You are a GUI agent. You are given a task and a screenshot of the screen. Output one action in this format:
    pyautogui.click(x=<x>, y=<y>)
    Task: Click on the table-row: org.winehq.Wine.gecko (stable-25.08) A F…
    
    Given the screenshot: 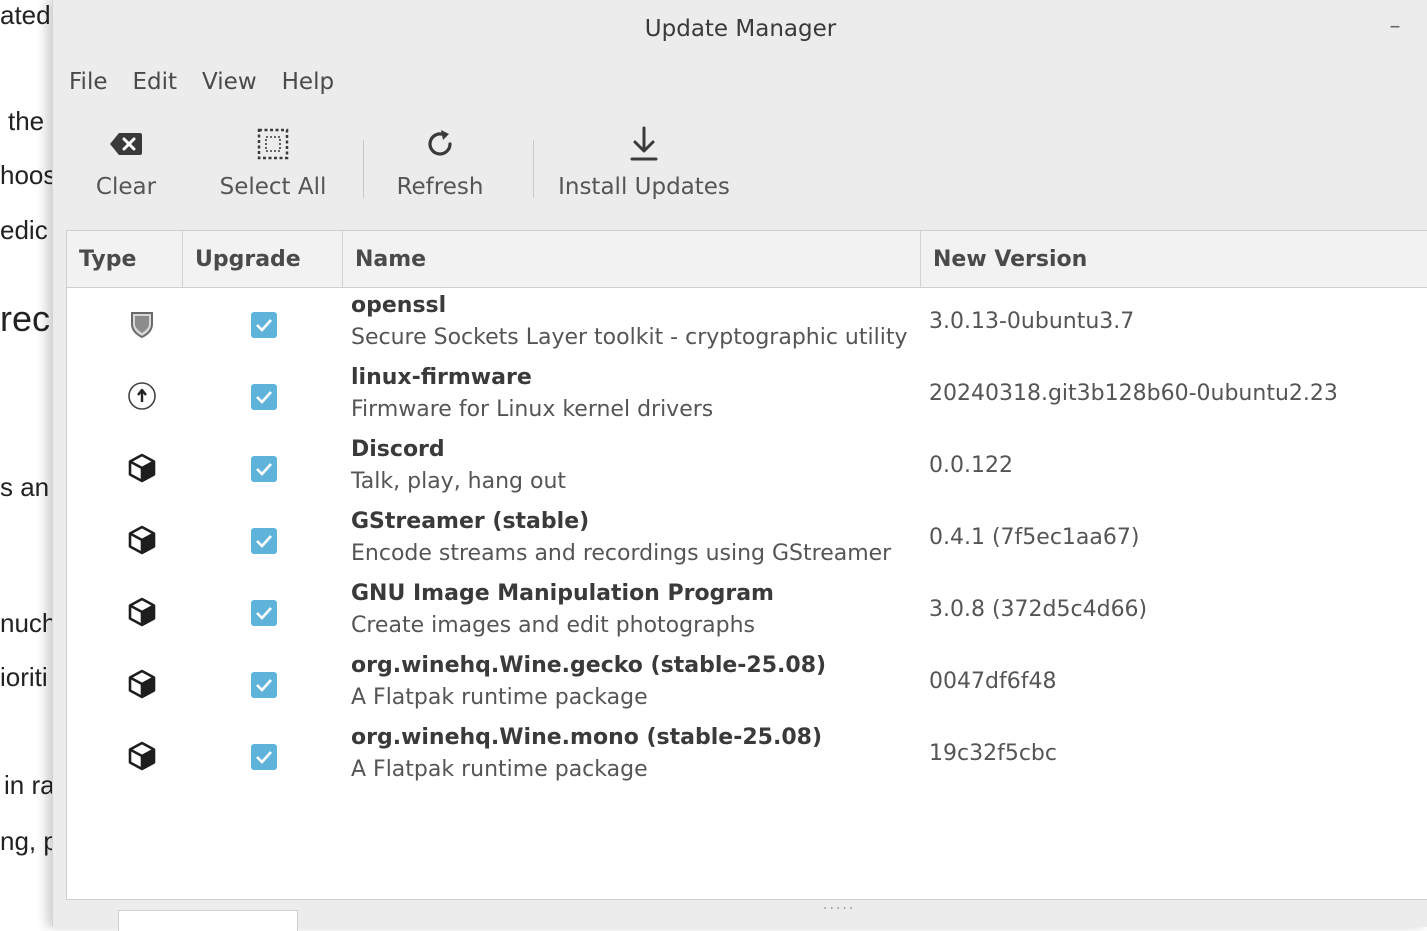 What is the action you would take?
    pyautogui.click(x=747, y=685)
    